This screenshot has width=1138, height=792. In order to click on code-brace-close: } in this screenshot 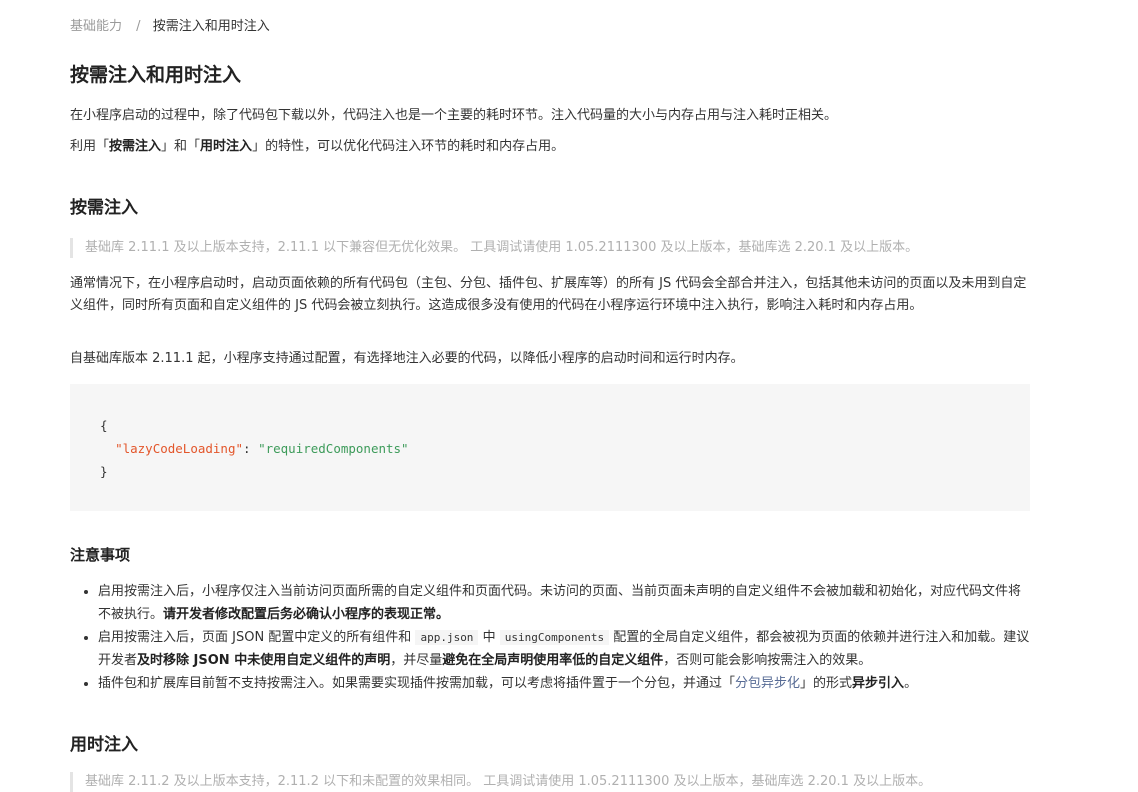, I will do `click(104, 471)`.